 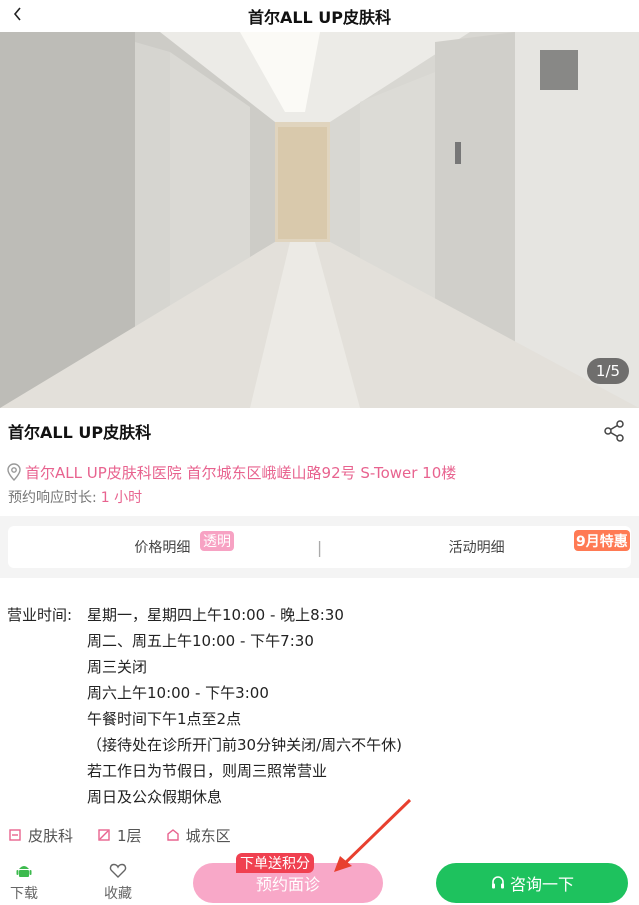 What do you see at coordinates (476, 548) in the screenshot?
I see `tab-activity-label: 活动明细` at bounding box center [476, 548].